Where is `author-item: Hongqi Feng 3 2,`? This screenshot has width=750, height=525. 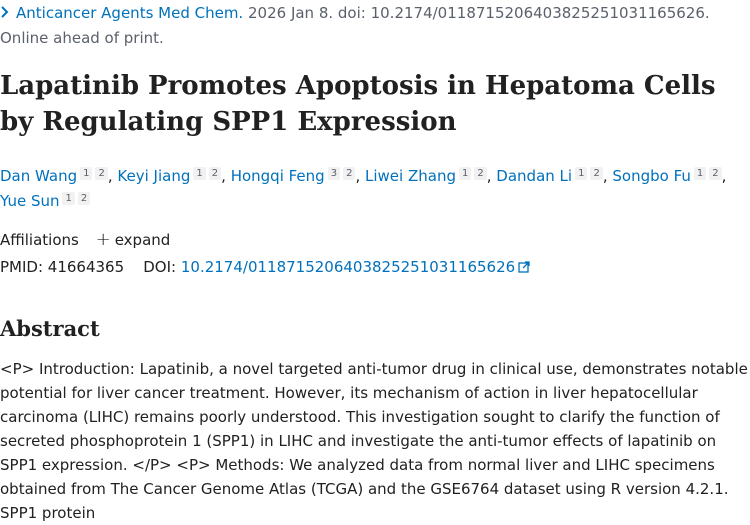 author-item: Hongqi Feng 3 2, is located at coordinates (295, 176).